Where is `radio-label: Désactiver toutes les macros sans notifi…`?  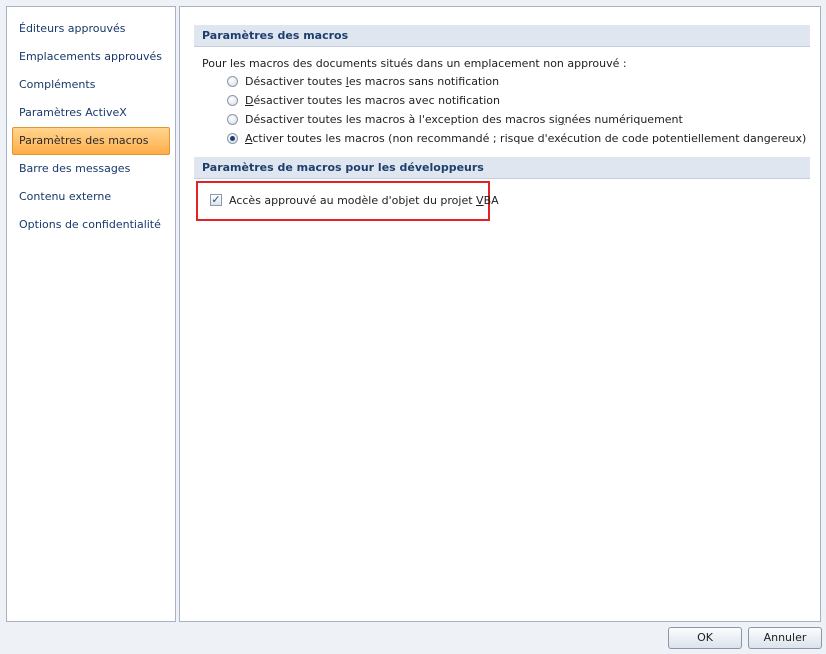 radio-label: Désactiver toutes les macros sans notifi… is located at coordinates (372, 81).